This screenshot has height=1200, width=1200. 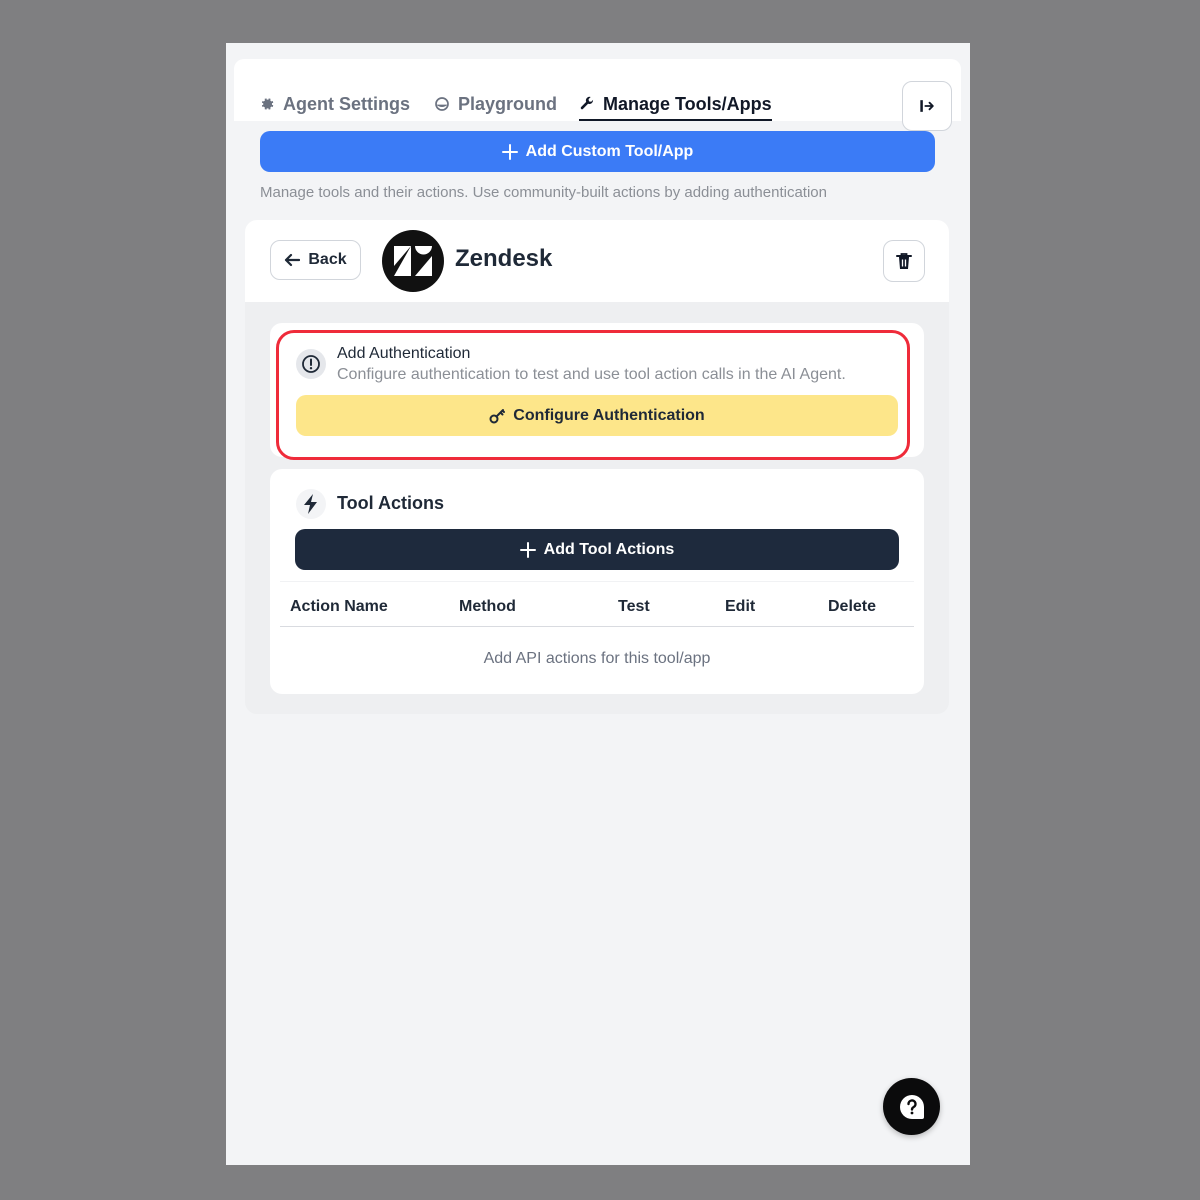 I want to click on bolt-icon, so click(x=311, y=504).